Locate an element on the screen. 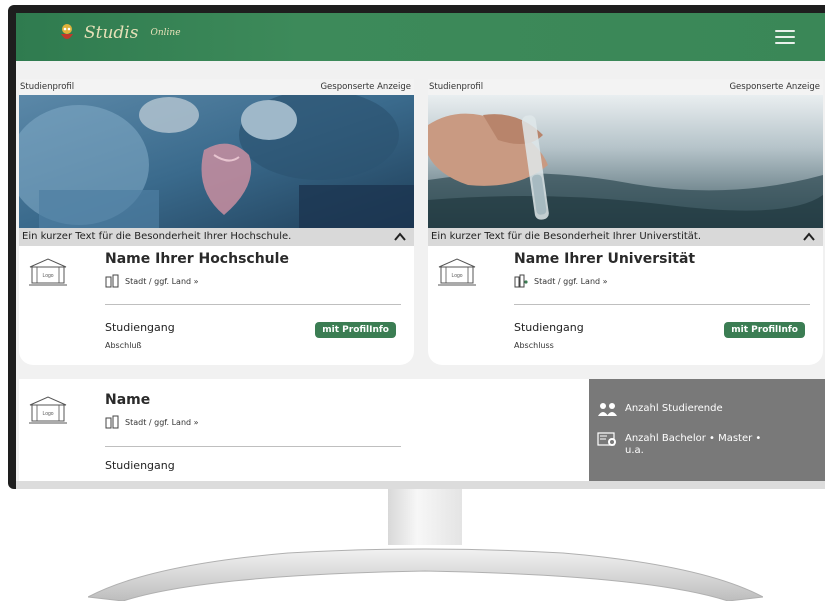 The height and width of the screenshot is (608, 825). stat-degrees-text: Anzahl Bachelor • Master • u.a. is located at coordinates (693, 444).